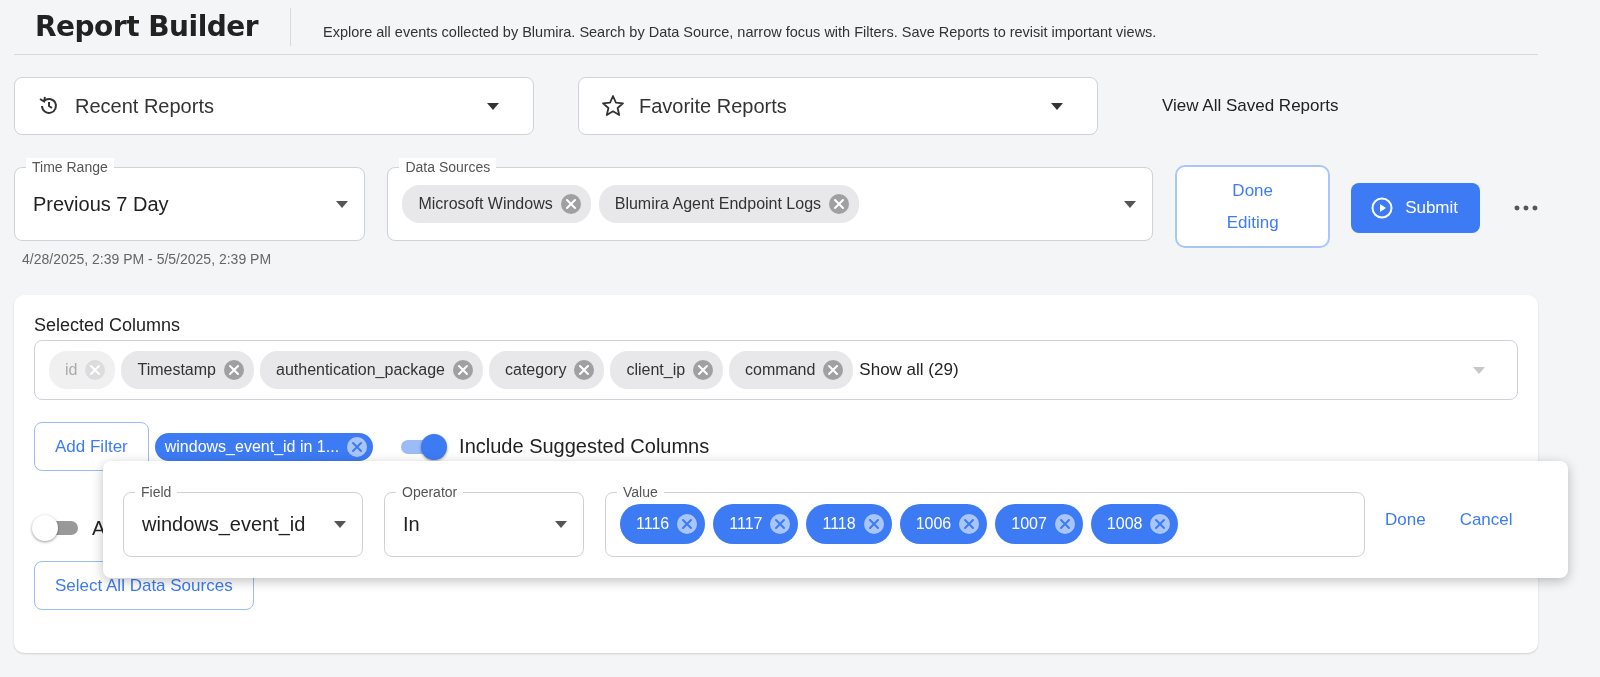 The height and width of the screenshot is (677, 1600). I want to click on date-range-text: 4/28/2025, 2:39 PM - 5/5/2025, 2:39 PM, so click(147, 259).